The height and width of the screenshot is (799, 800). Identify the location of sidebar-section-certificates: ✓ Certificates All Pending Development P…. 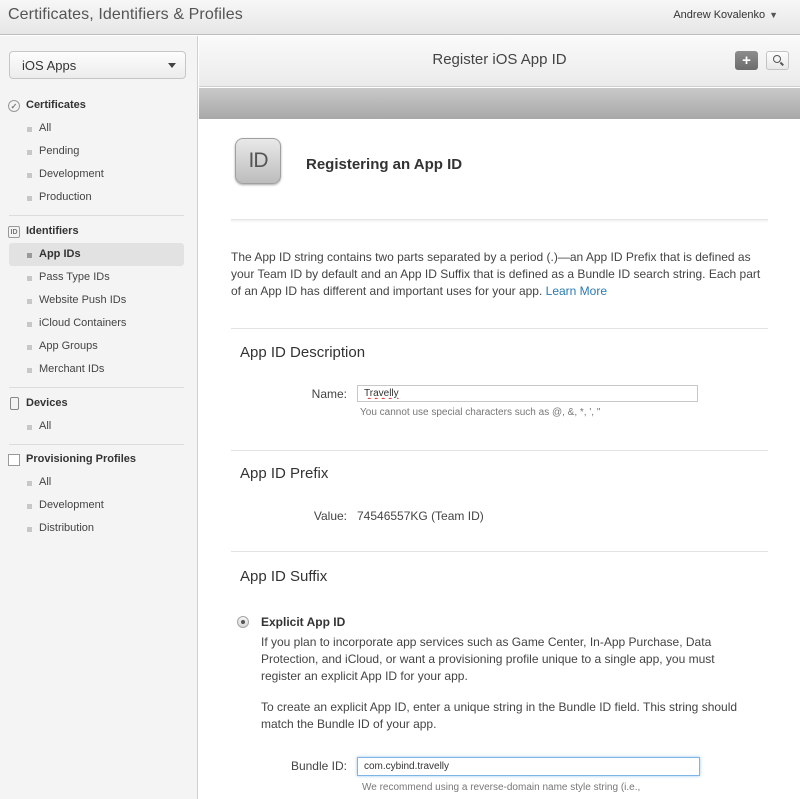
(99, 158).